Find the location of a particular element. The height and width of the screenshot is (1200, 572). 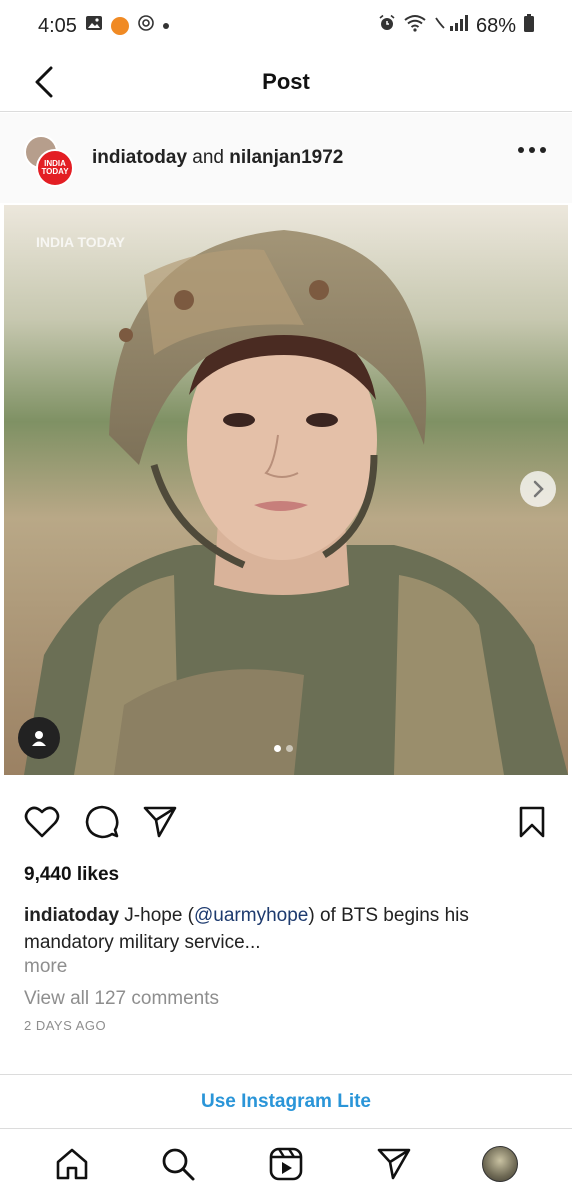

nav-search is located at coordinates (178, 1164).